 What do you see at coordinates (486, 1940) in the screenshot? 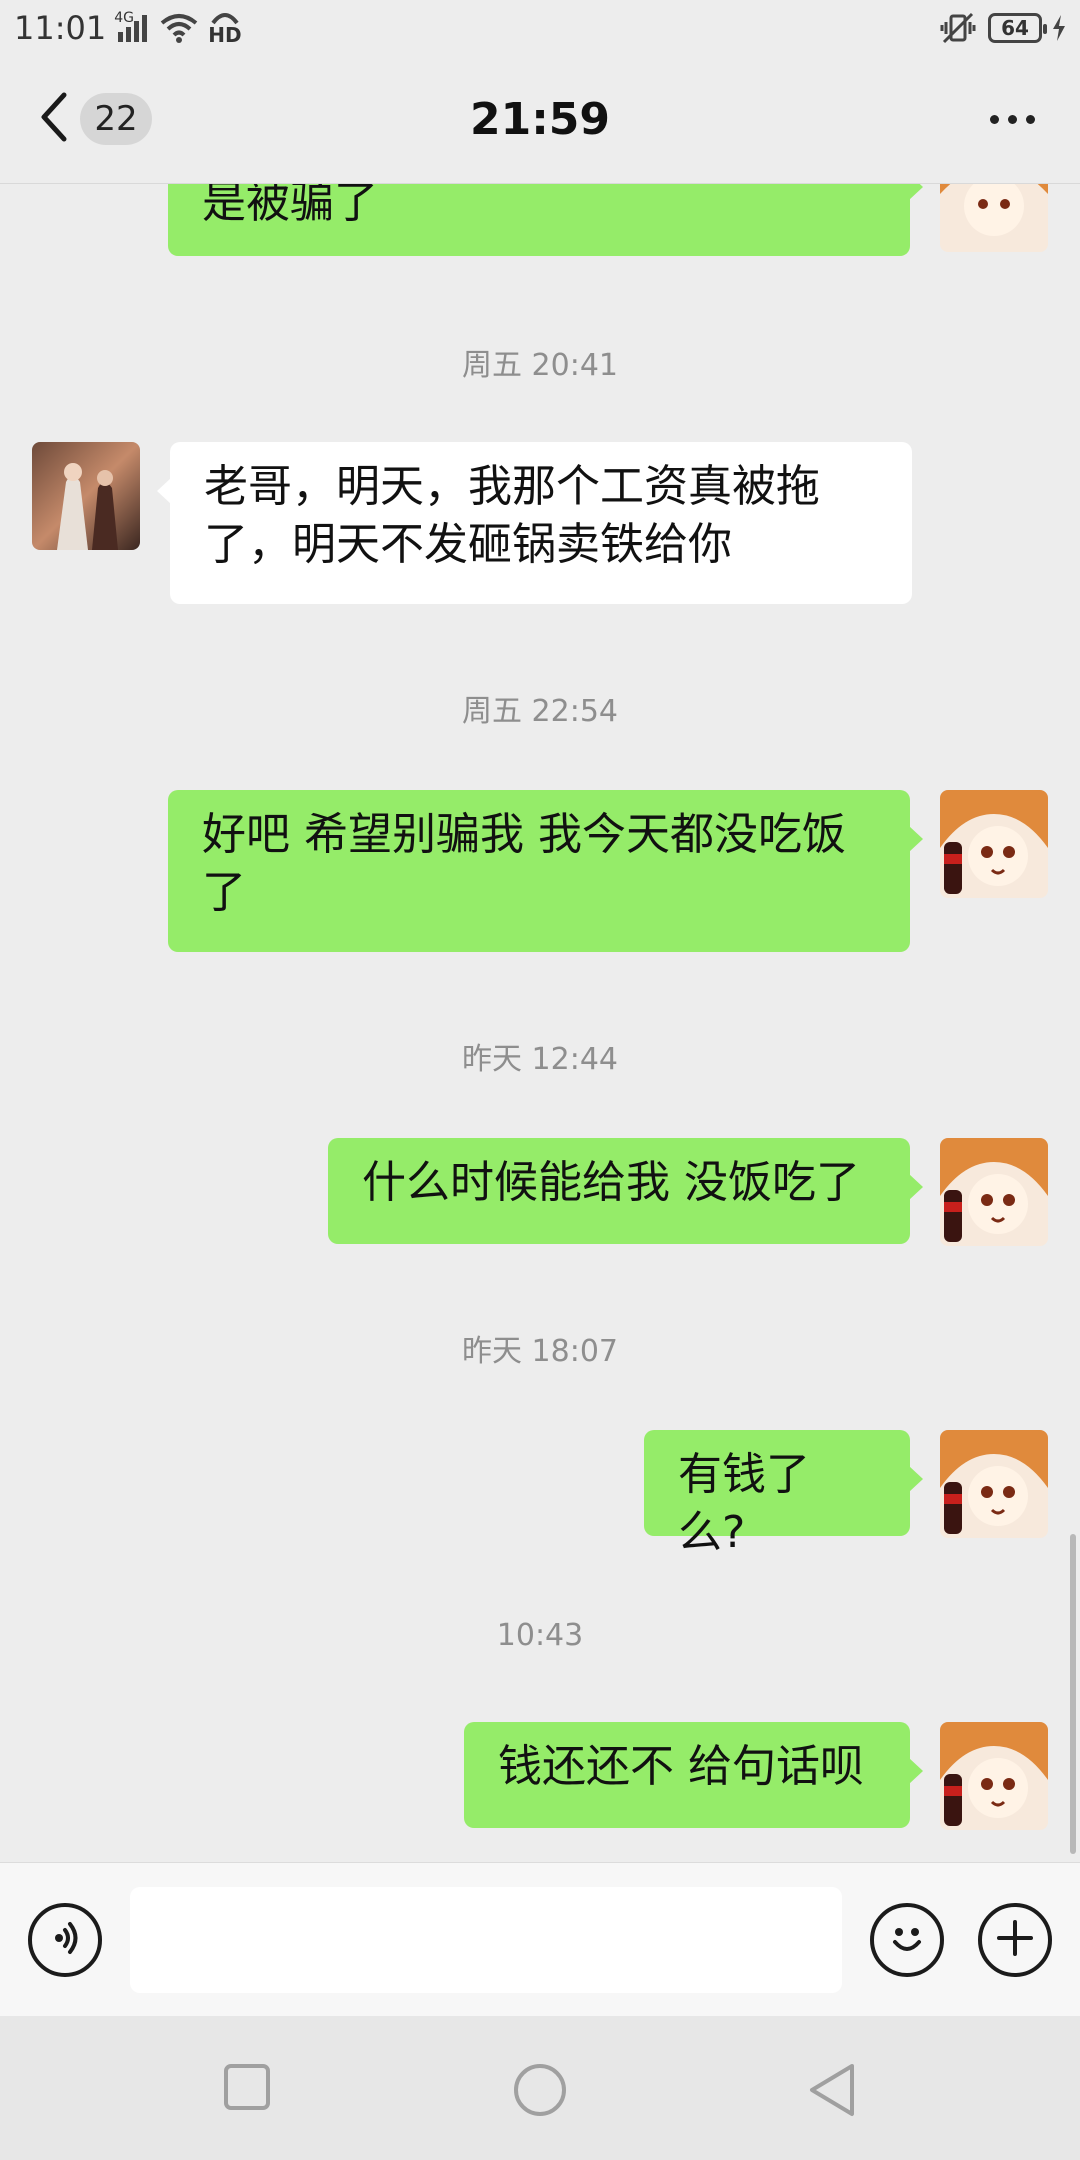
I see `message-input` at bounding box center [486, 1940].